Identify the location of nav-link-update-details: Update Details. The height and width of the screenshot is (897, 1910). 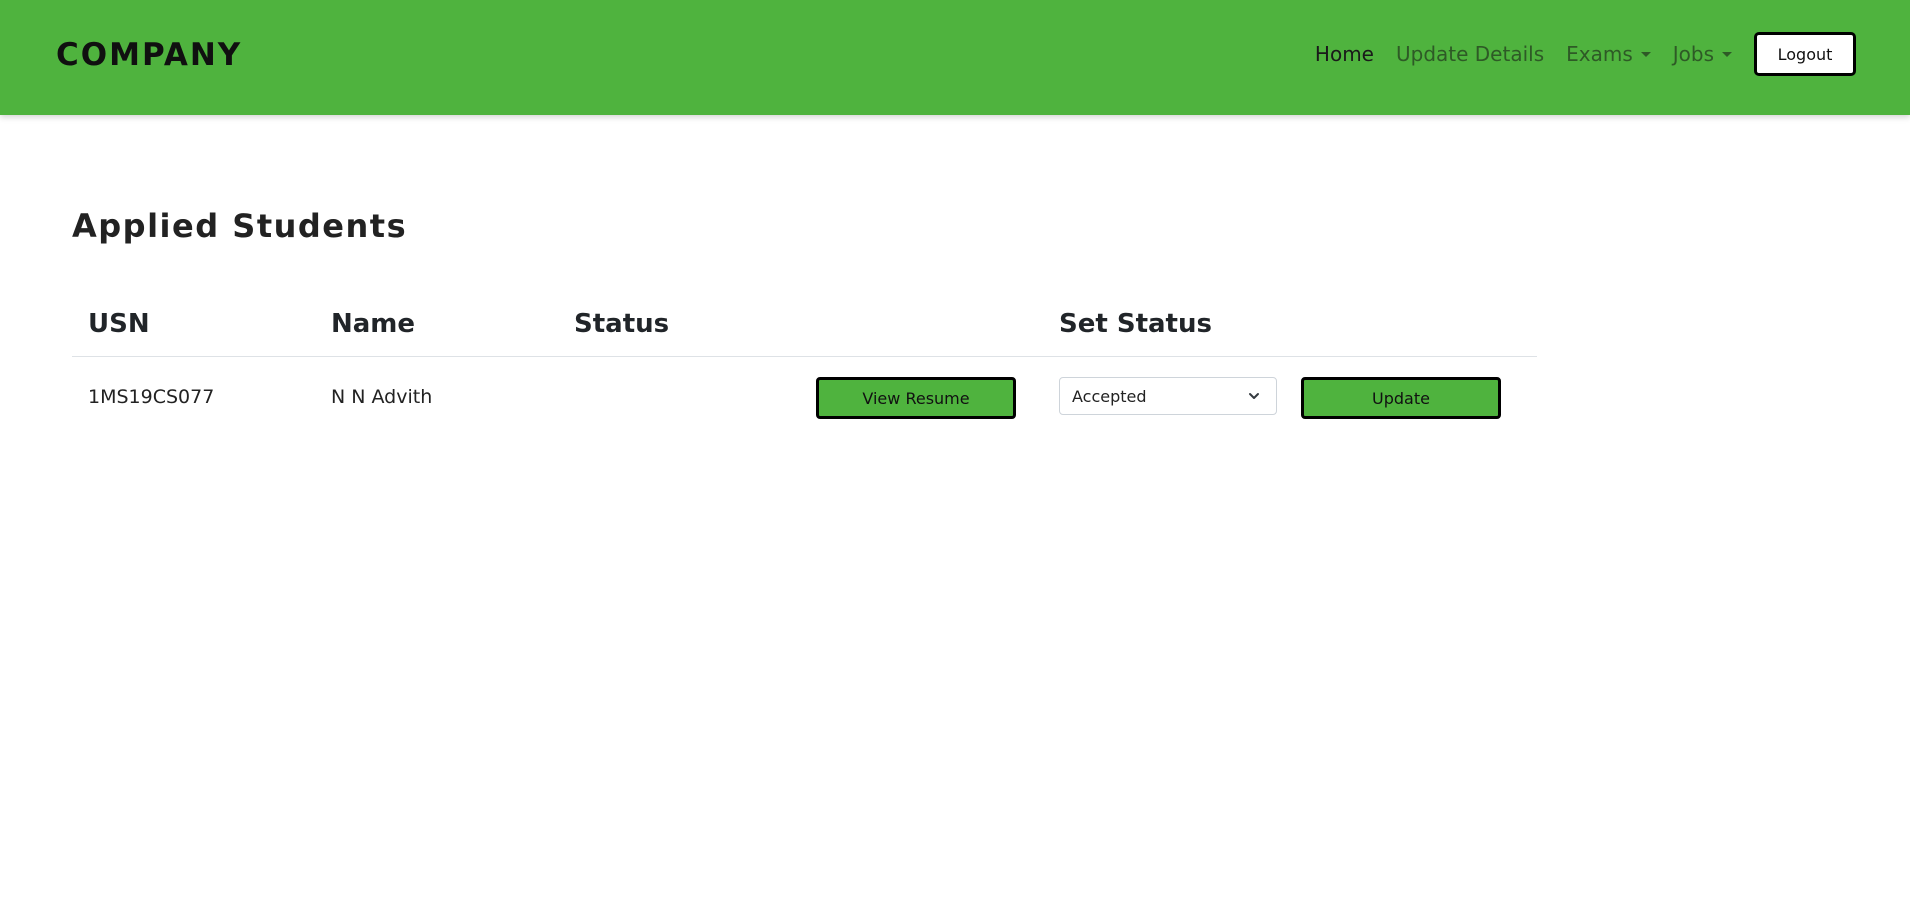
(1470, 54).